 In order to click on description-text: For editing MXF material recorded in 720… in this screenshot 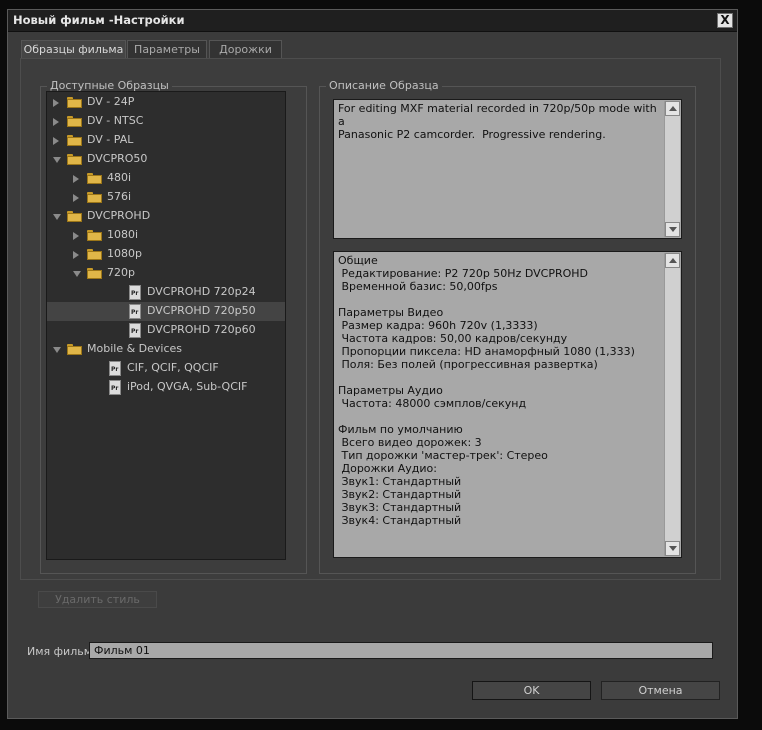, I will do `click(497, 121)`.